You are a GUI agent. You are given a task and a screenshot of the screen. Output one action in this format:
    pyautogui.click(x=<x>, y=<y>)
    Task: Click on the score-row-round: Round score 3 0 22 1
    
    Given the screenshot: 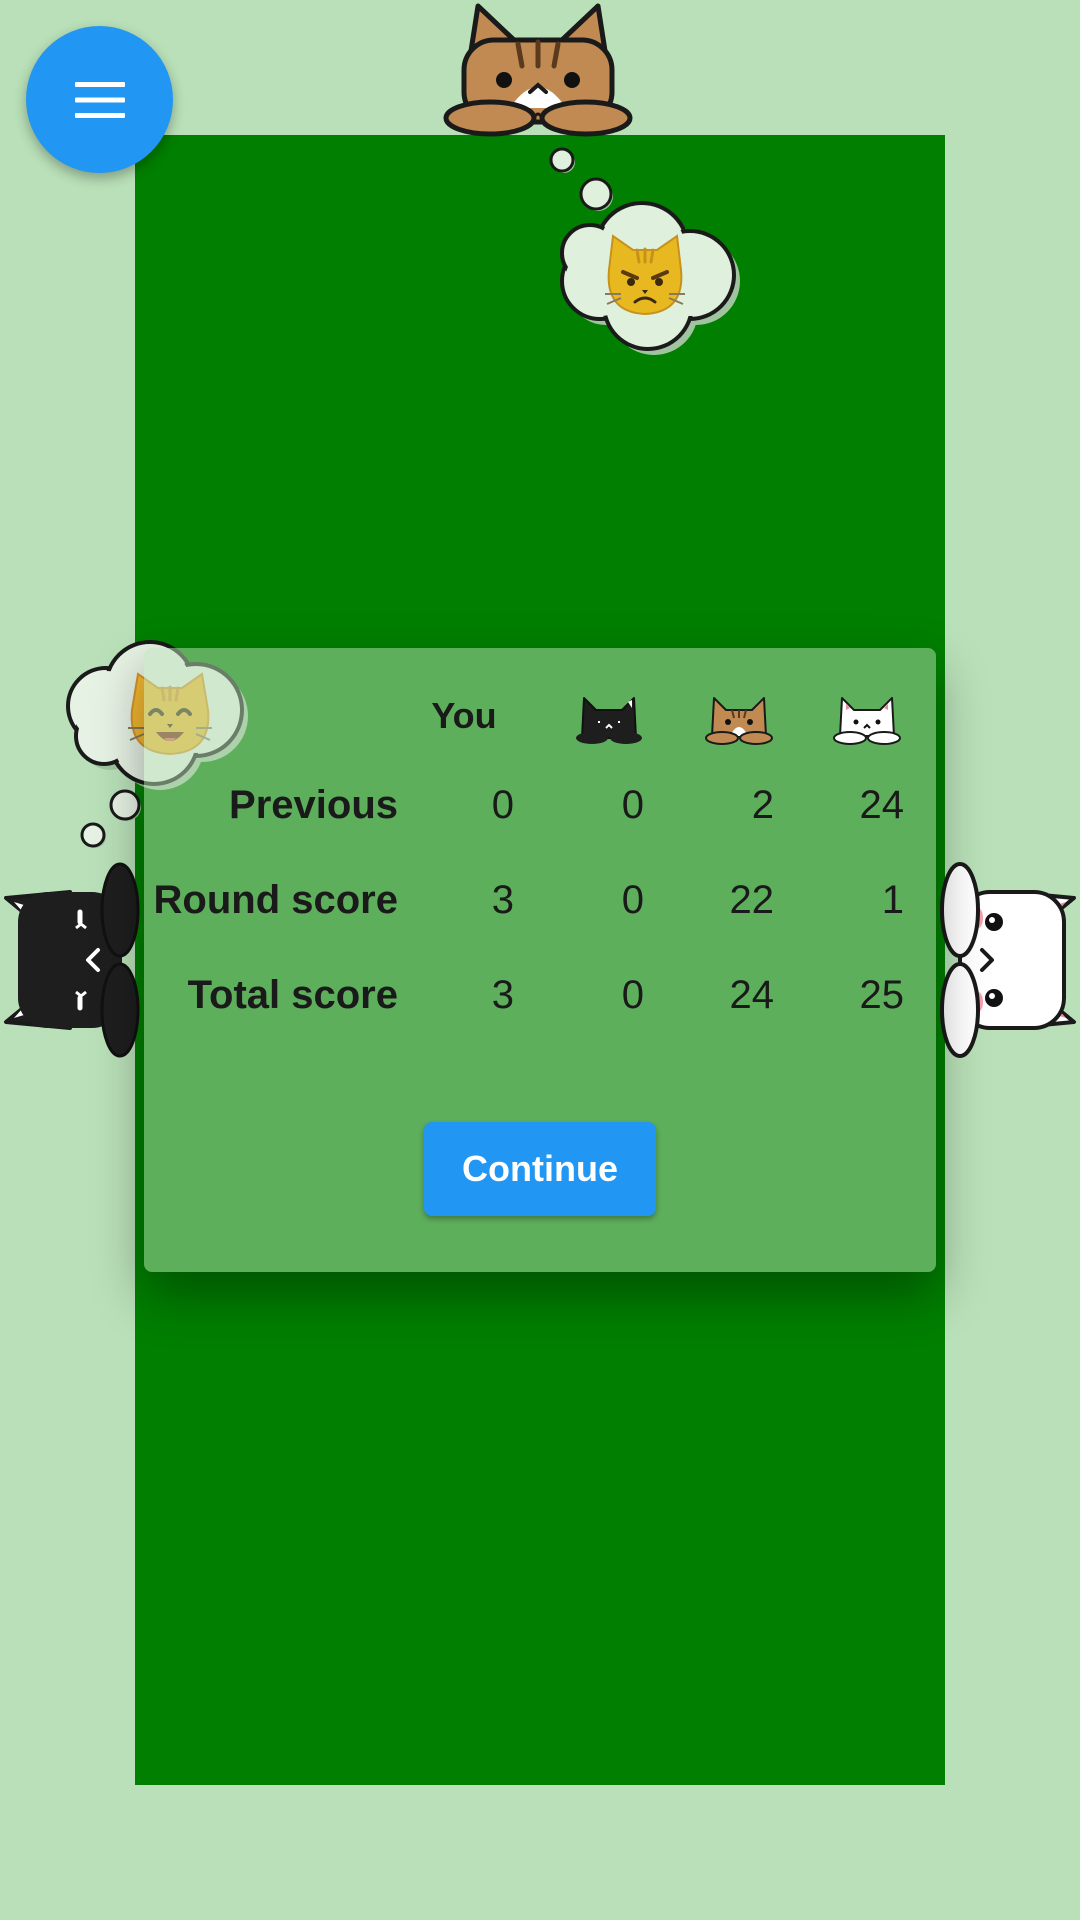 What is the action you would take?
    pyautogui.click(x=540, y=900)
    